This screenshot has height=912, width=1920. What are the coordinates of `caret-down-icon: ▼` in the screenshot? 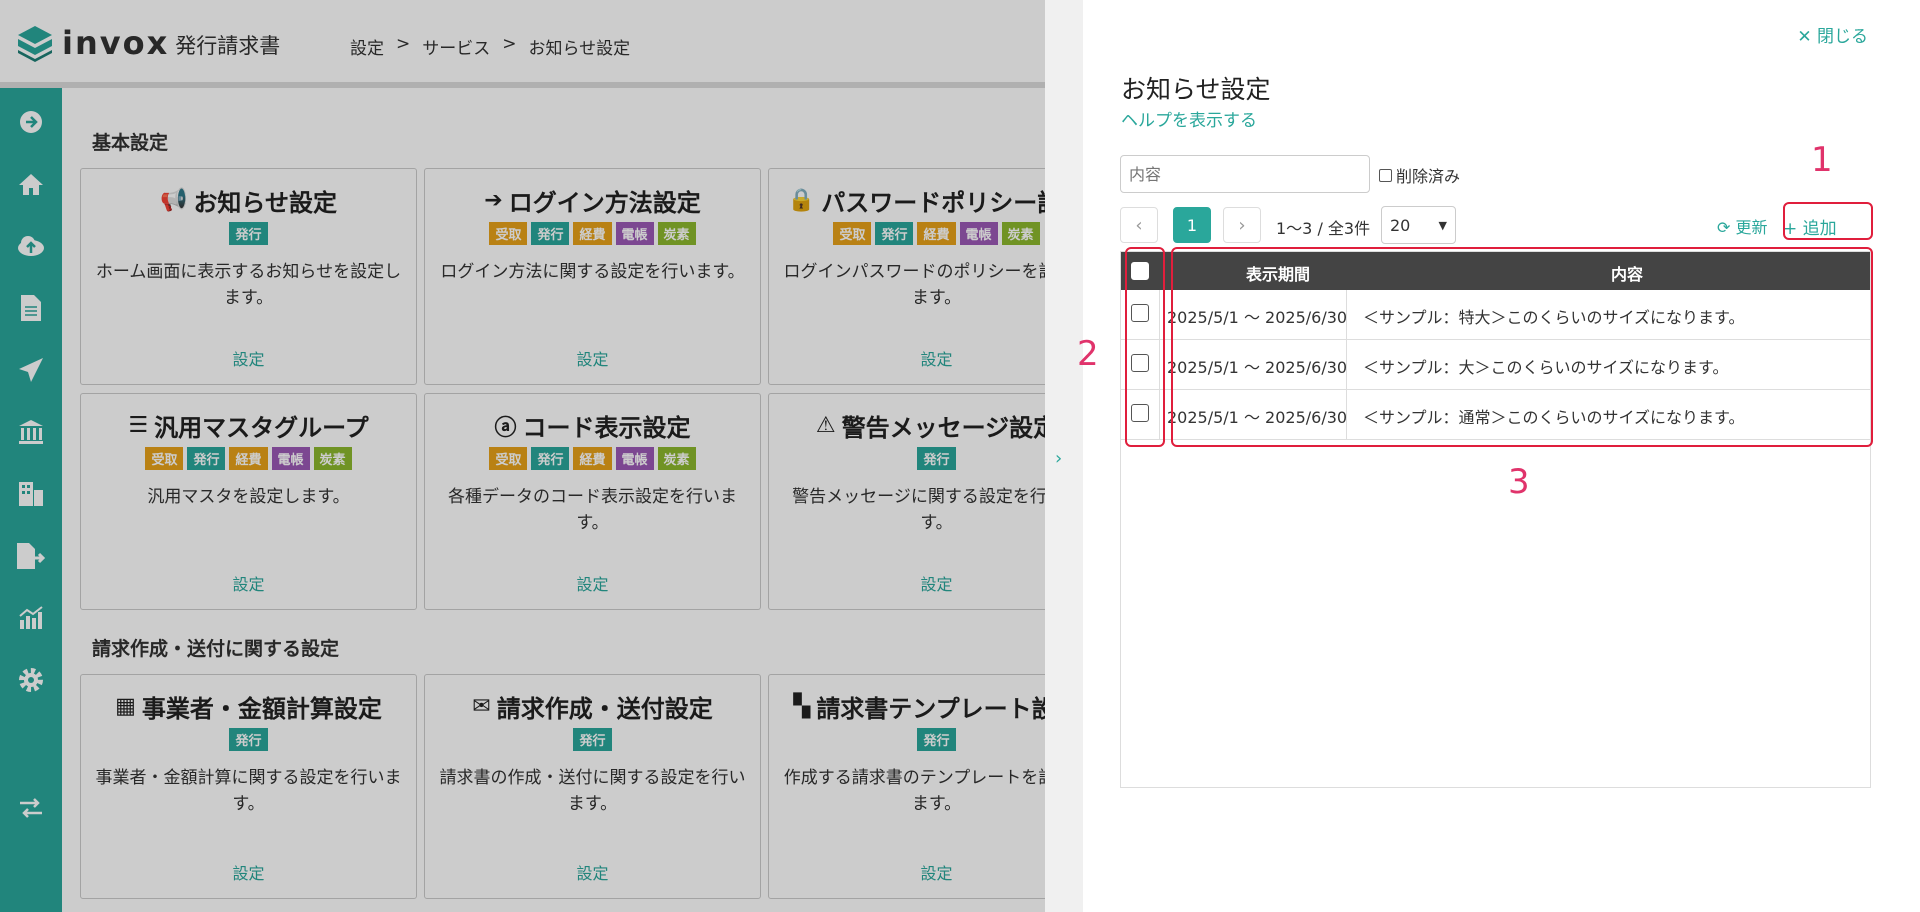 It's located at (1442, 225).